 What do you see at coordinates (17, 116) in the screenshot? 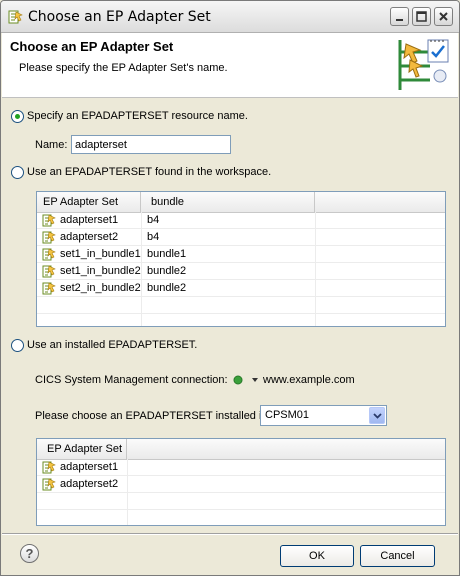
I see `specify-name-radio` at bounding box center [17, 116].